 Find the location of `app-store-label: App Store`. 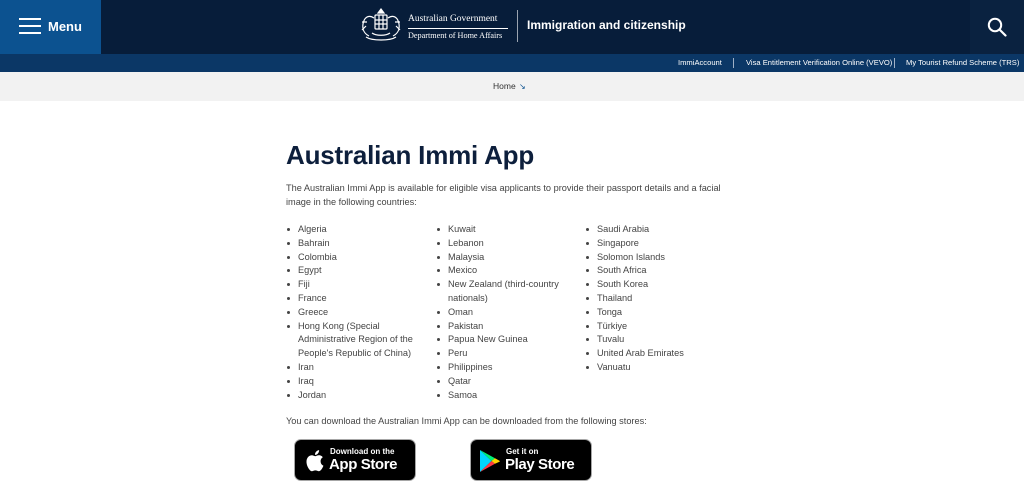

app-store-label: App Store is located at coordinates (363, 464).